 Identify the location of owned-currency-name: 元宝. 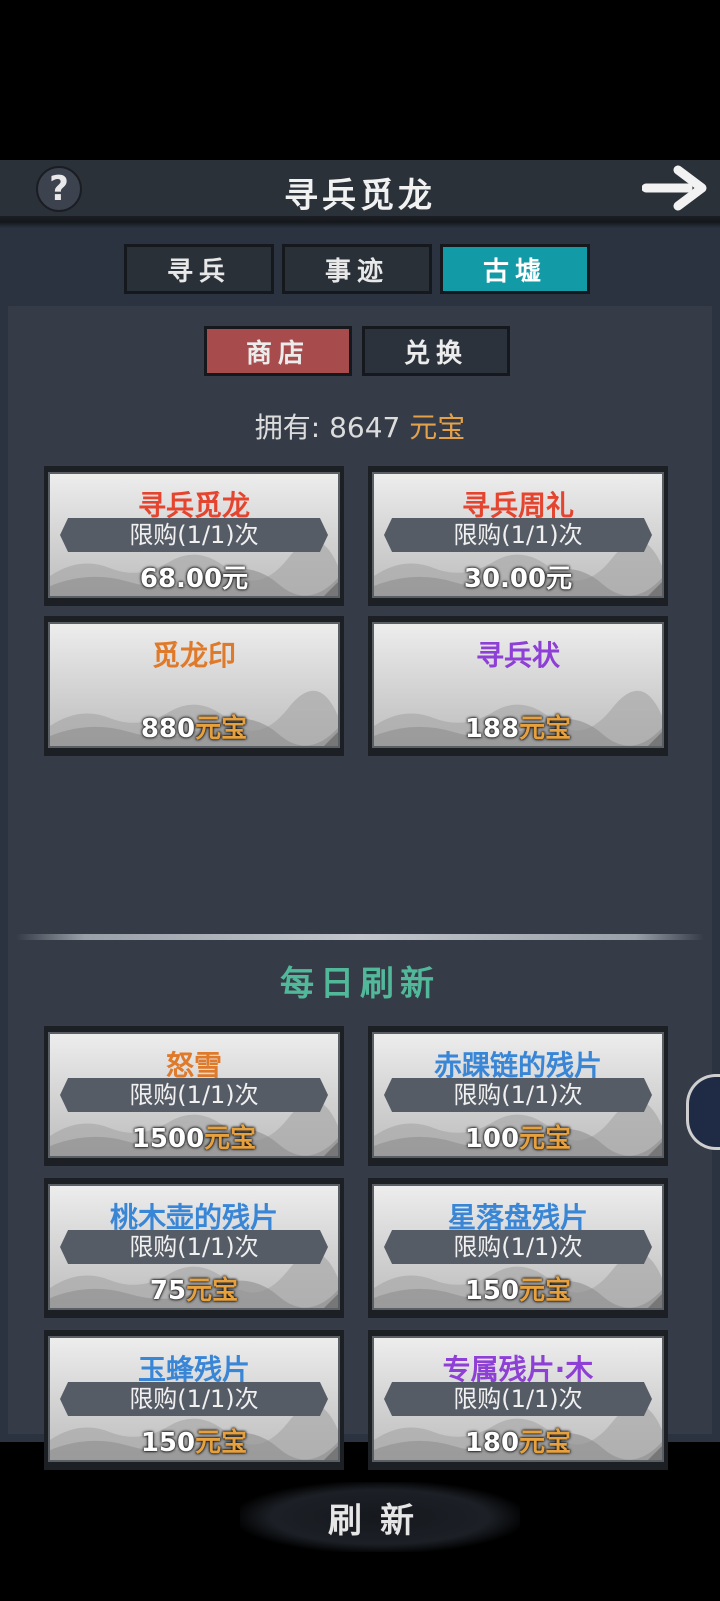
(437, 427).